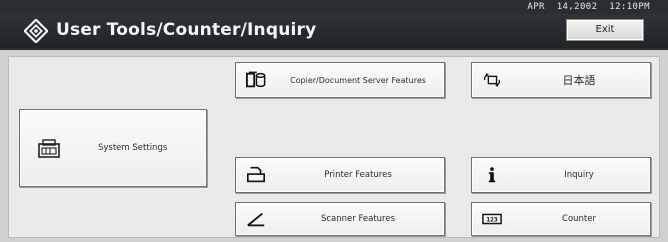 This screenshot has height=242, width=668. Describe the element at coordinates (256, 174) in the screenshot. I see `printer-icon` at that location.